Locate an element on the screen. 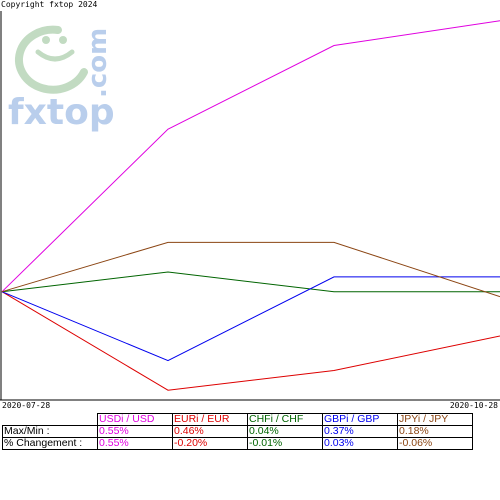 This screenshot has width=500, height=500. row-label-change: % Changement : is located at coordinates (50, 443).